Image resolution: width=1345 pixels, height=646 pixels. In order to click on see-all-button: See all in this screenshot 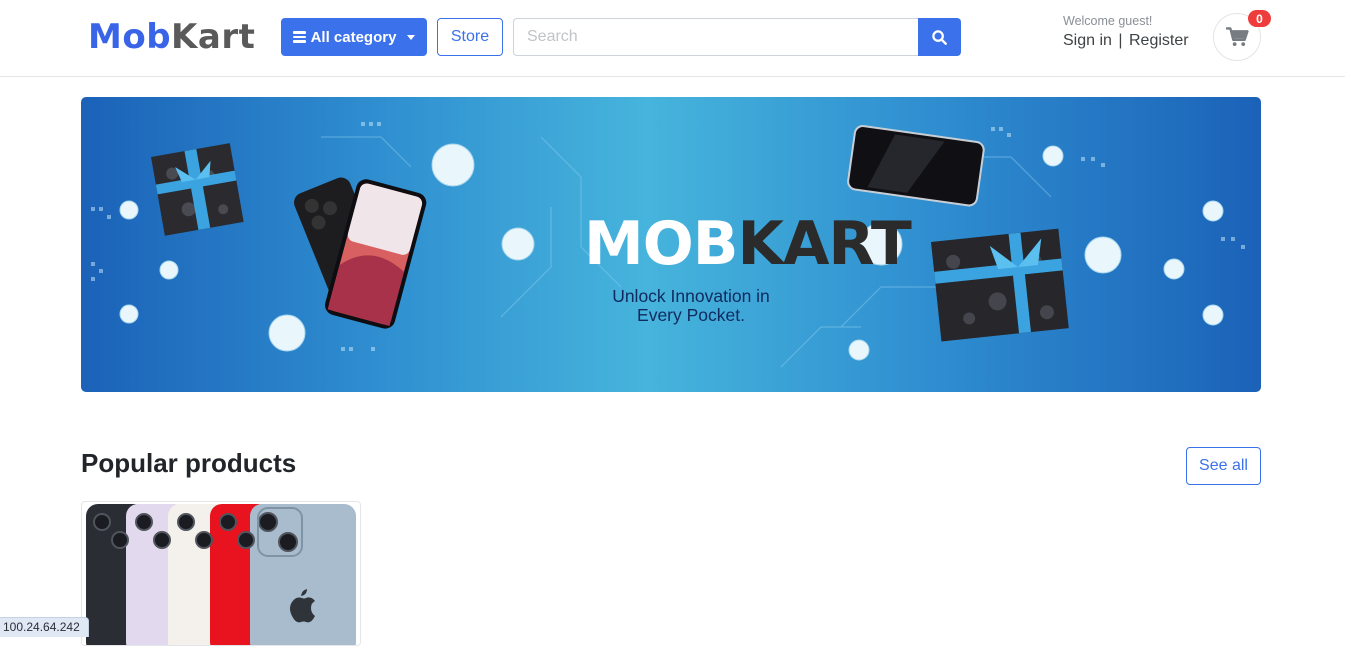, I will do `click(1223, 466)`.